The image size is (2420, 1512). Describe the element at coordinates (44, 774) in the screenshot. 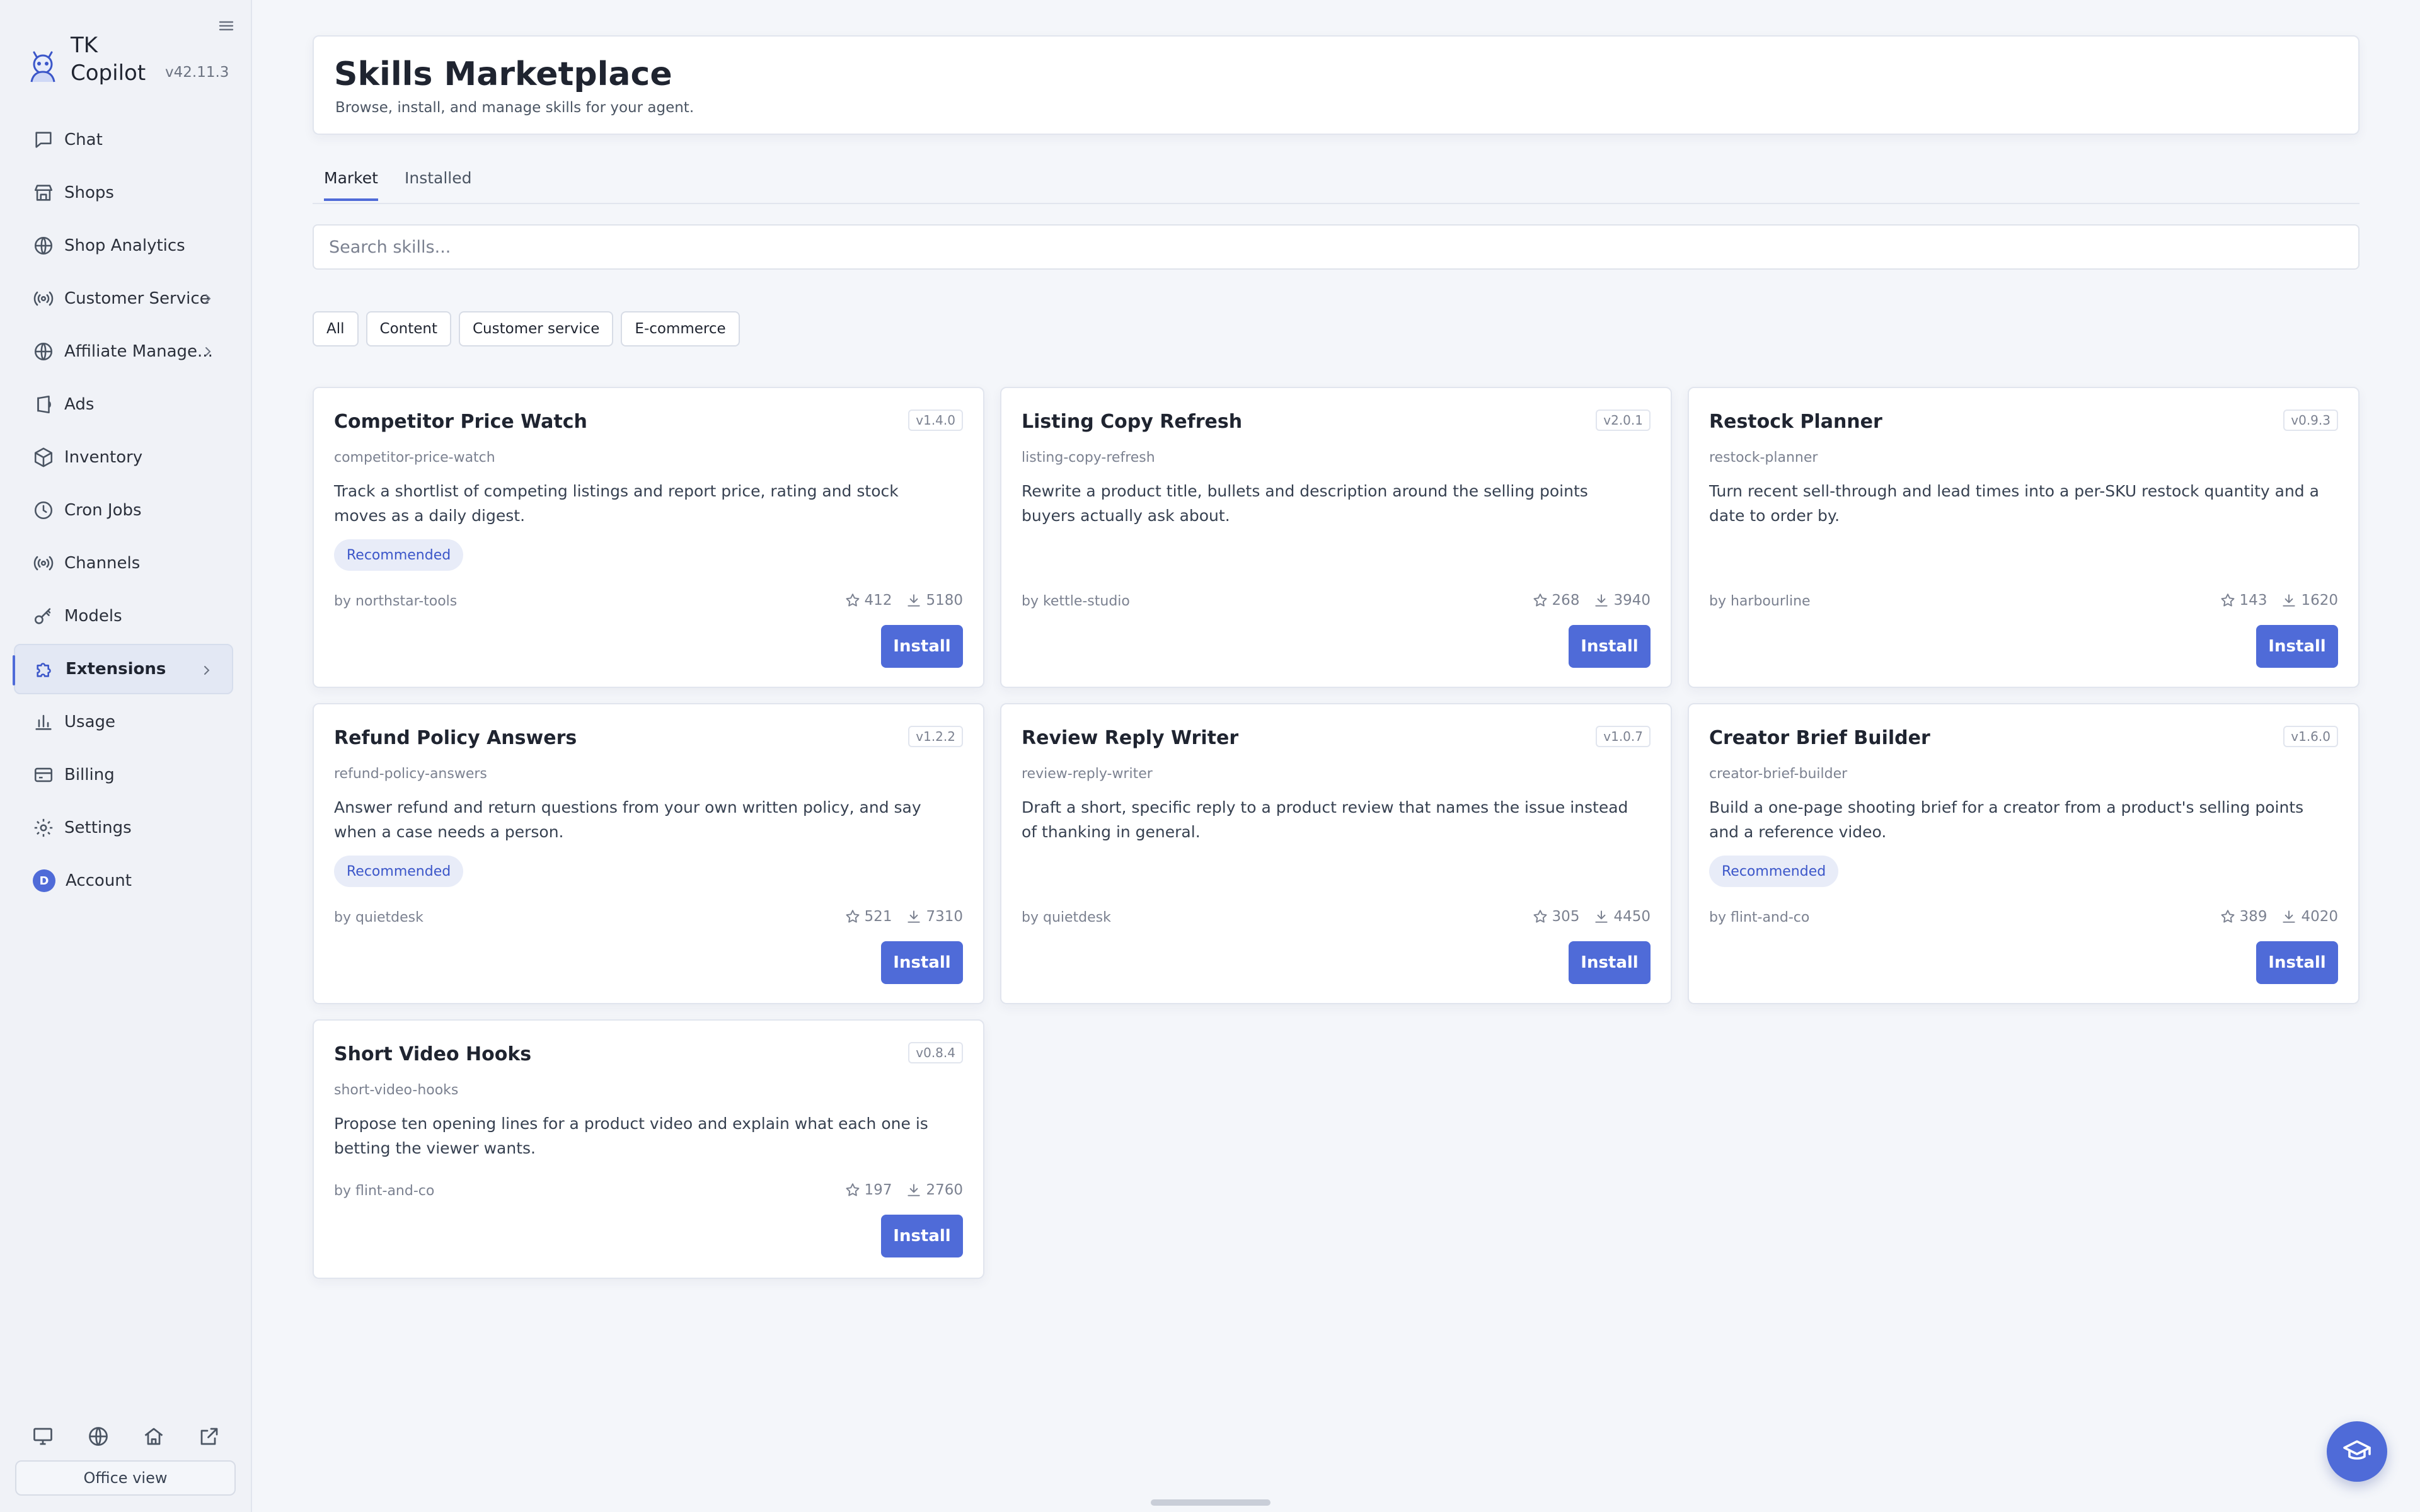

I see `credit-card-icon` at that location.